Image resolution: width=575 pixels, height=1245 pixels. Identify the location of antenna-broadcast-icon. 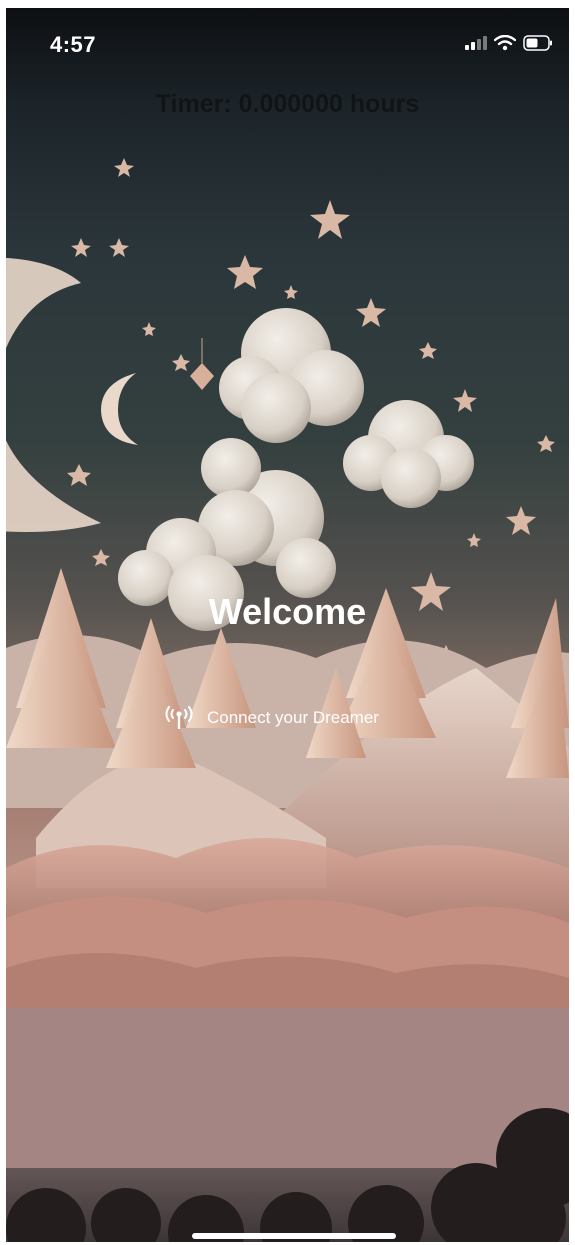
(179, 718).